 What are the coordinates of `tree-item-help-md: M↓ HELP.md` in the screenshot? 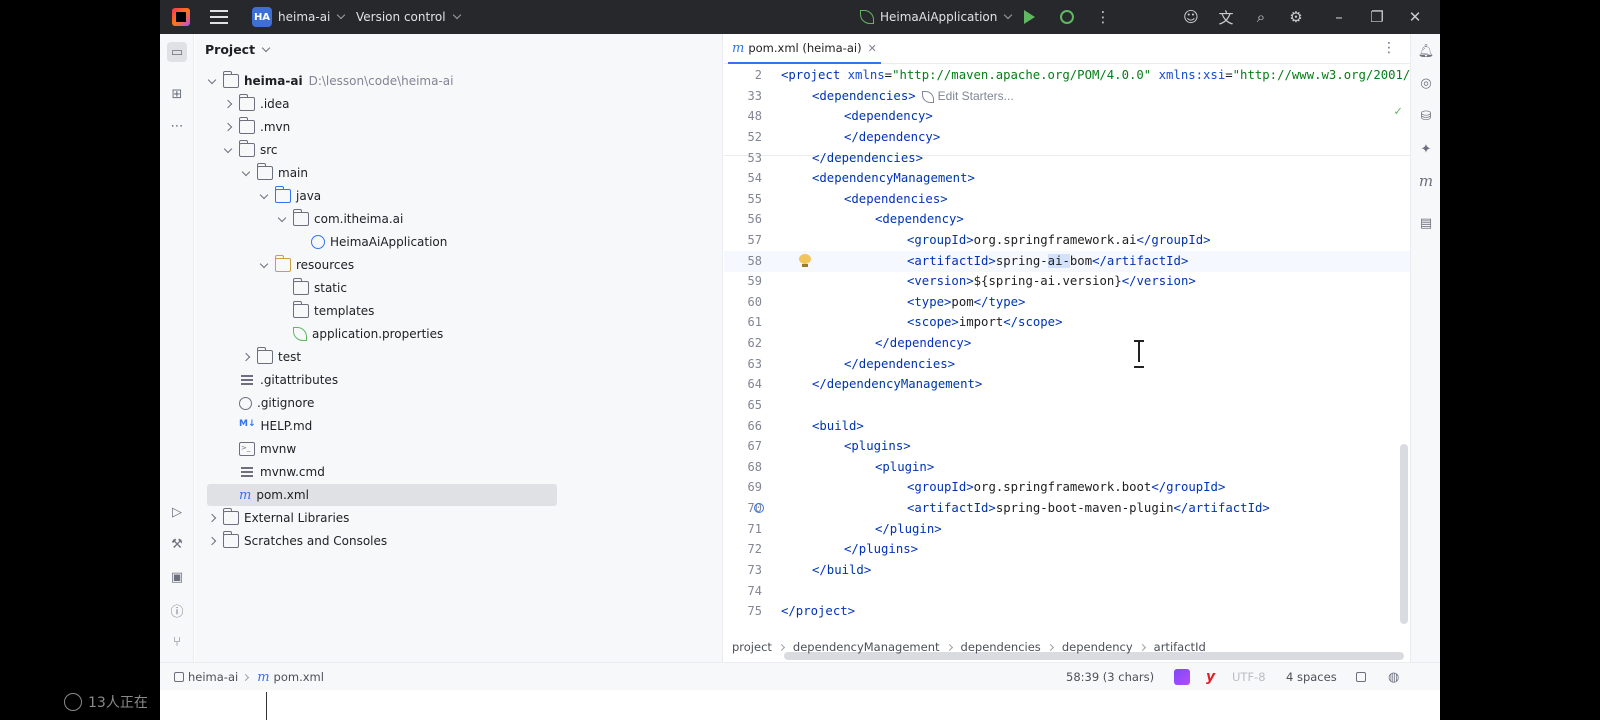 It's located at (459, 426).